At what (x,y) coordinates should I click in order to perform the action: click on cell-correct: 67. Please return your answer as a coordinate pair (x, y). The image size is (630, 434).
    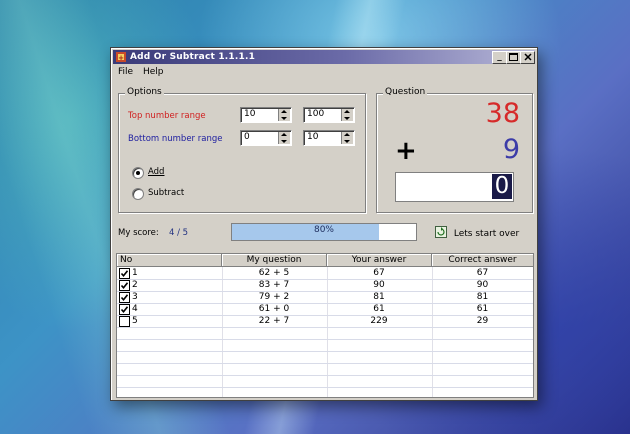
    Looking at the image, I should click on (482, 273).